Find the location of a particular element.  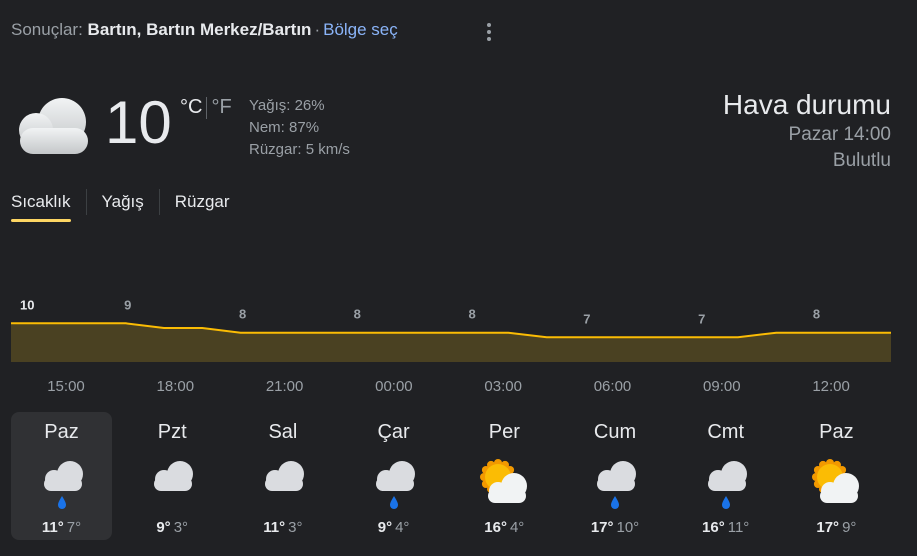

day-card: Paz 17° 9° is located at coordinates (836, 476).